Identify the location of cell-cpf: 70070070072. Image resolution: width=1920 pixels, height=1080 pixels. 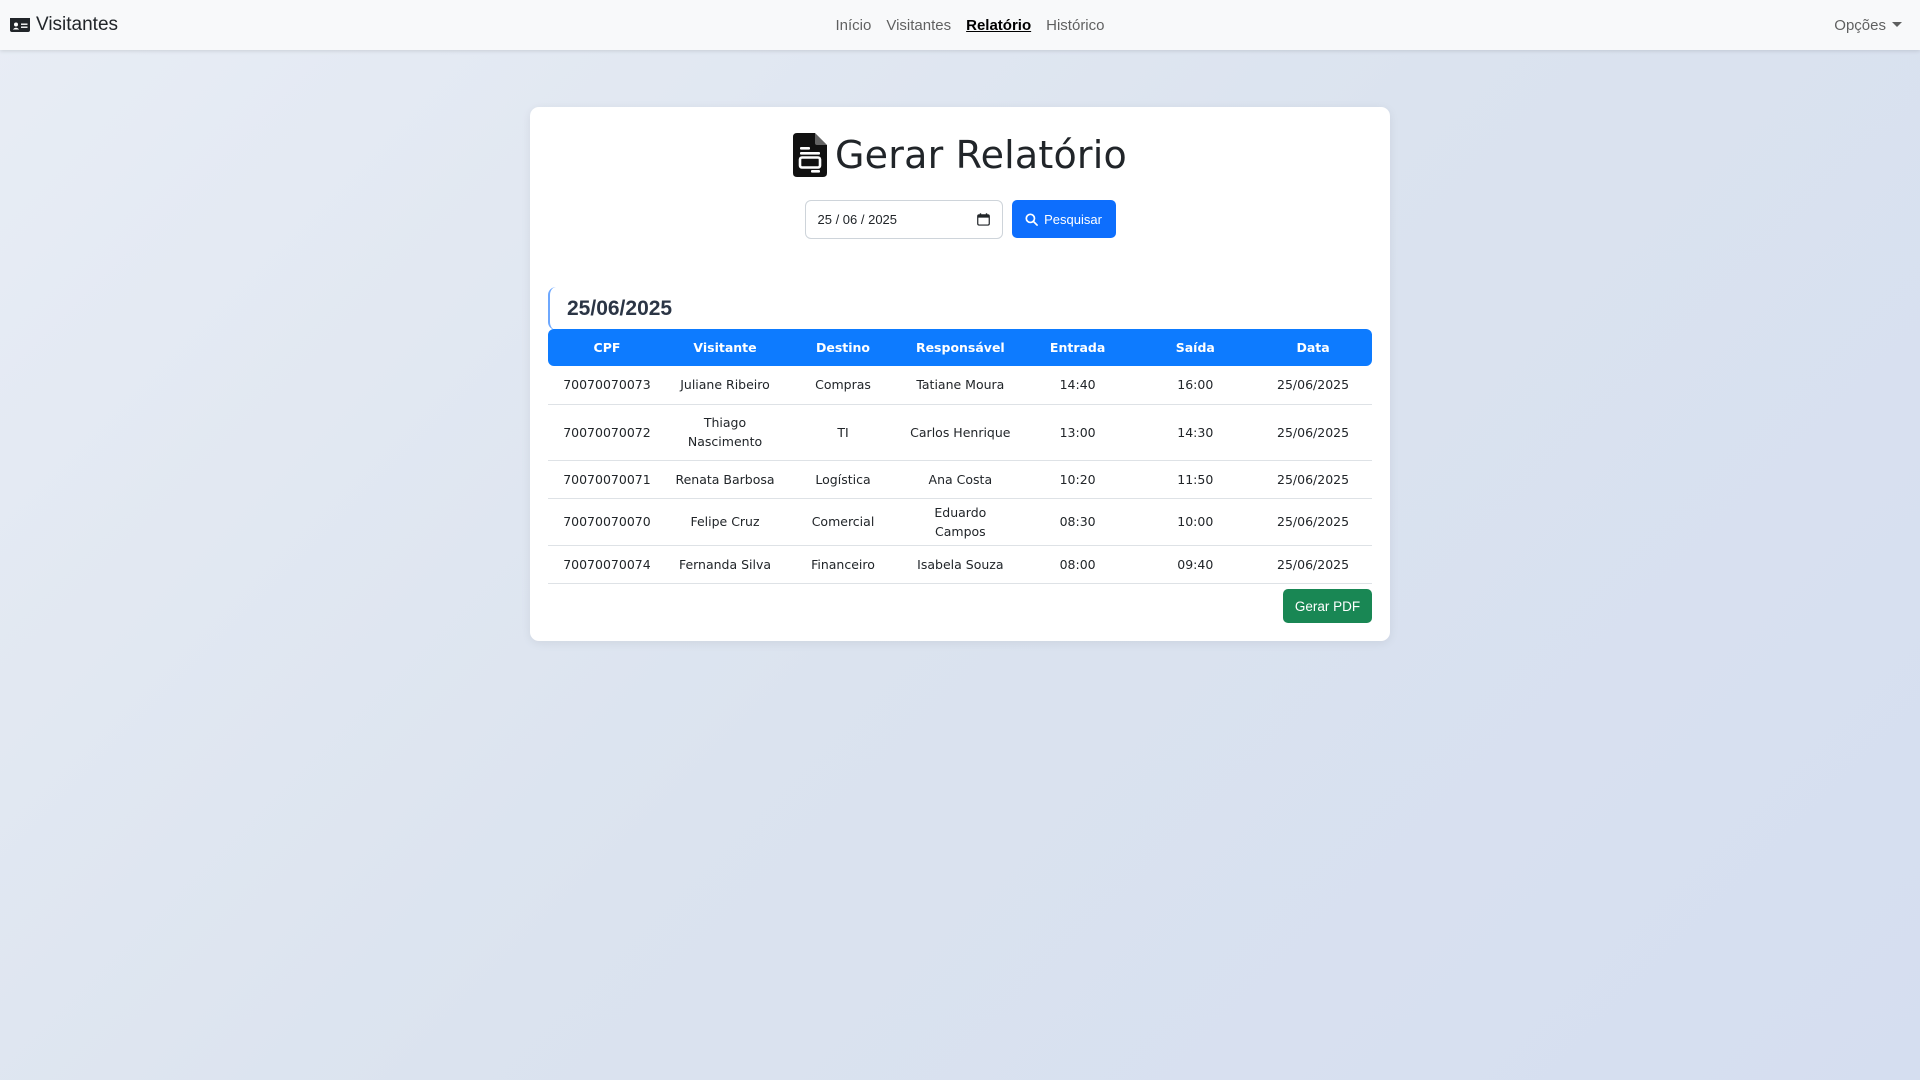
(607, 432).